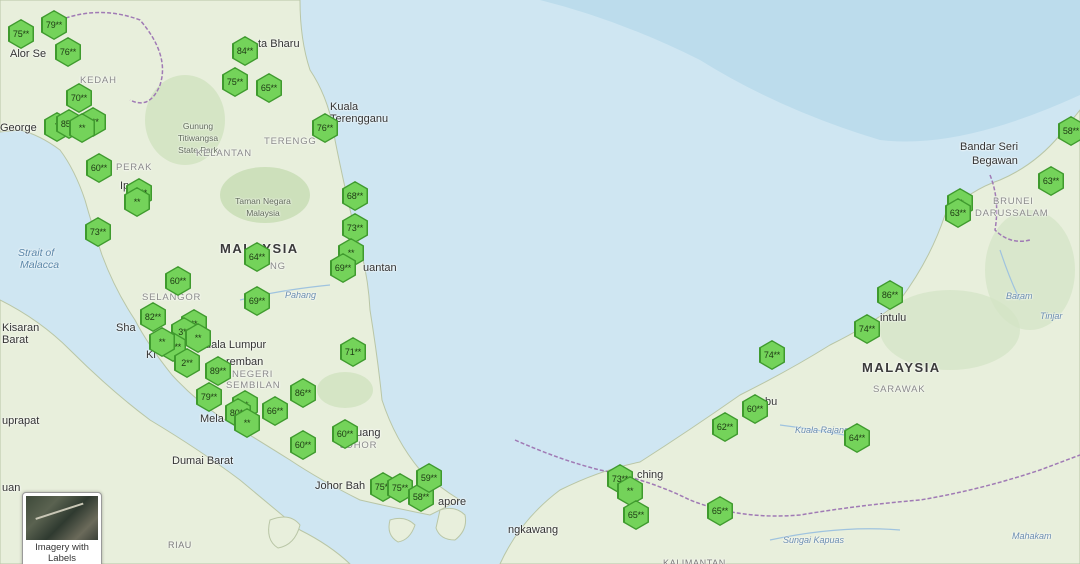  I want to click on map-marker-value: 2**, so click(187, 363).